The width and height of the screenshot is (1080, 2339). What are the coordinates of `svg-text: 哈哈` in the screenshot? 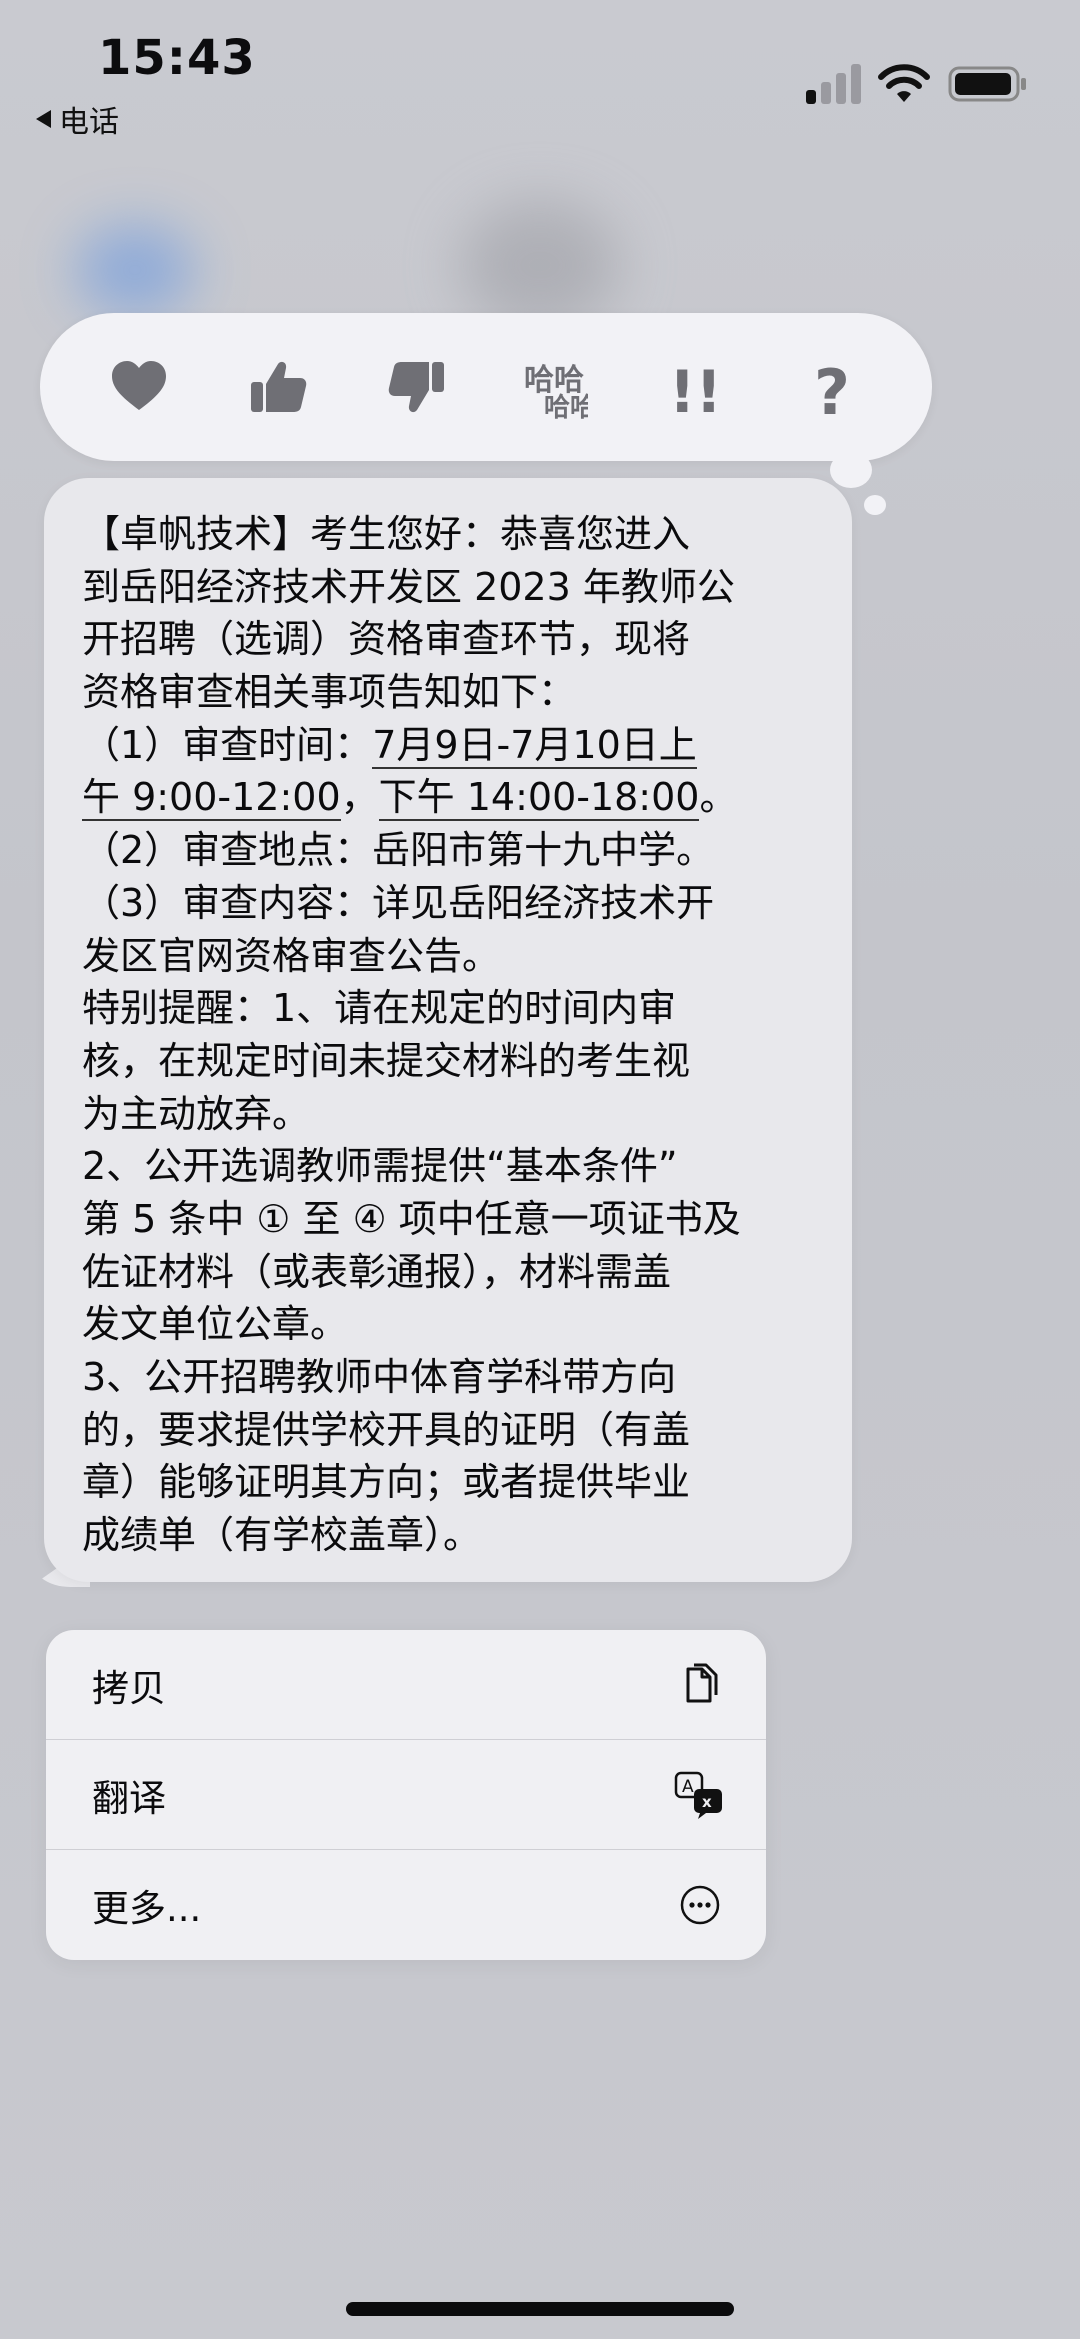 It's located at (566, 406).